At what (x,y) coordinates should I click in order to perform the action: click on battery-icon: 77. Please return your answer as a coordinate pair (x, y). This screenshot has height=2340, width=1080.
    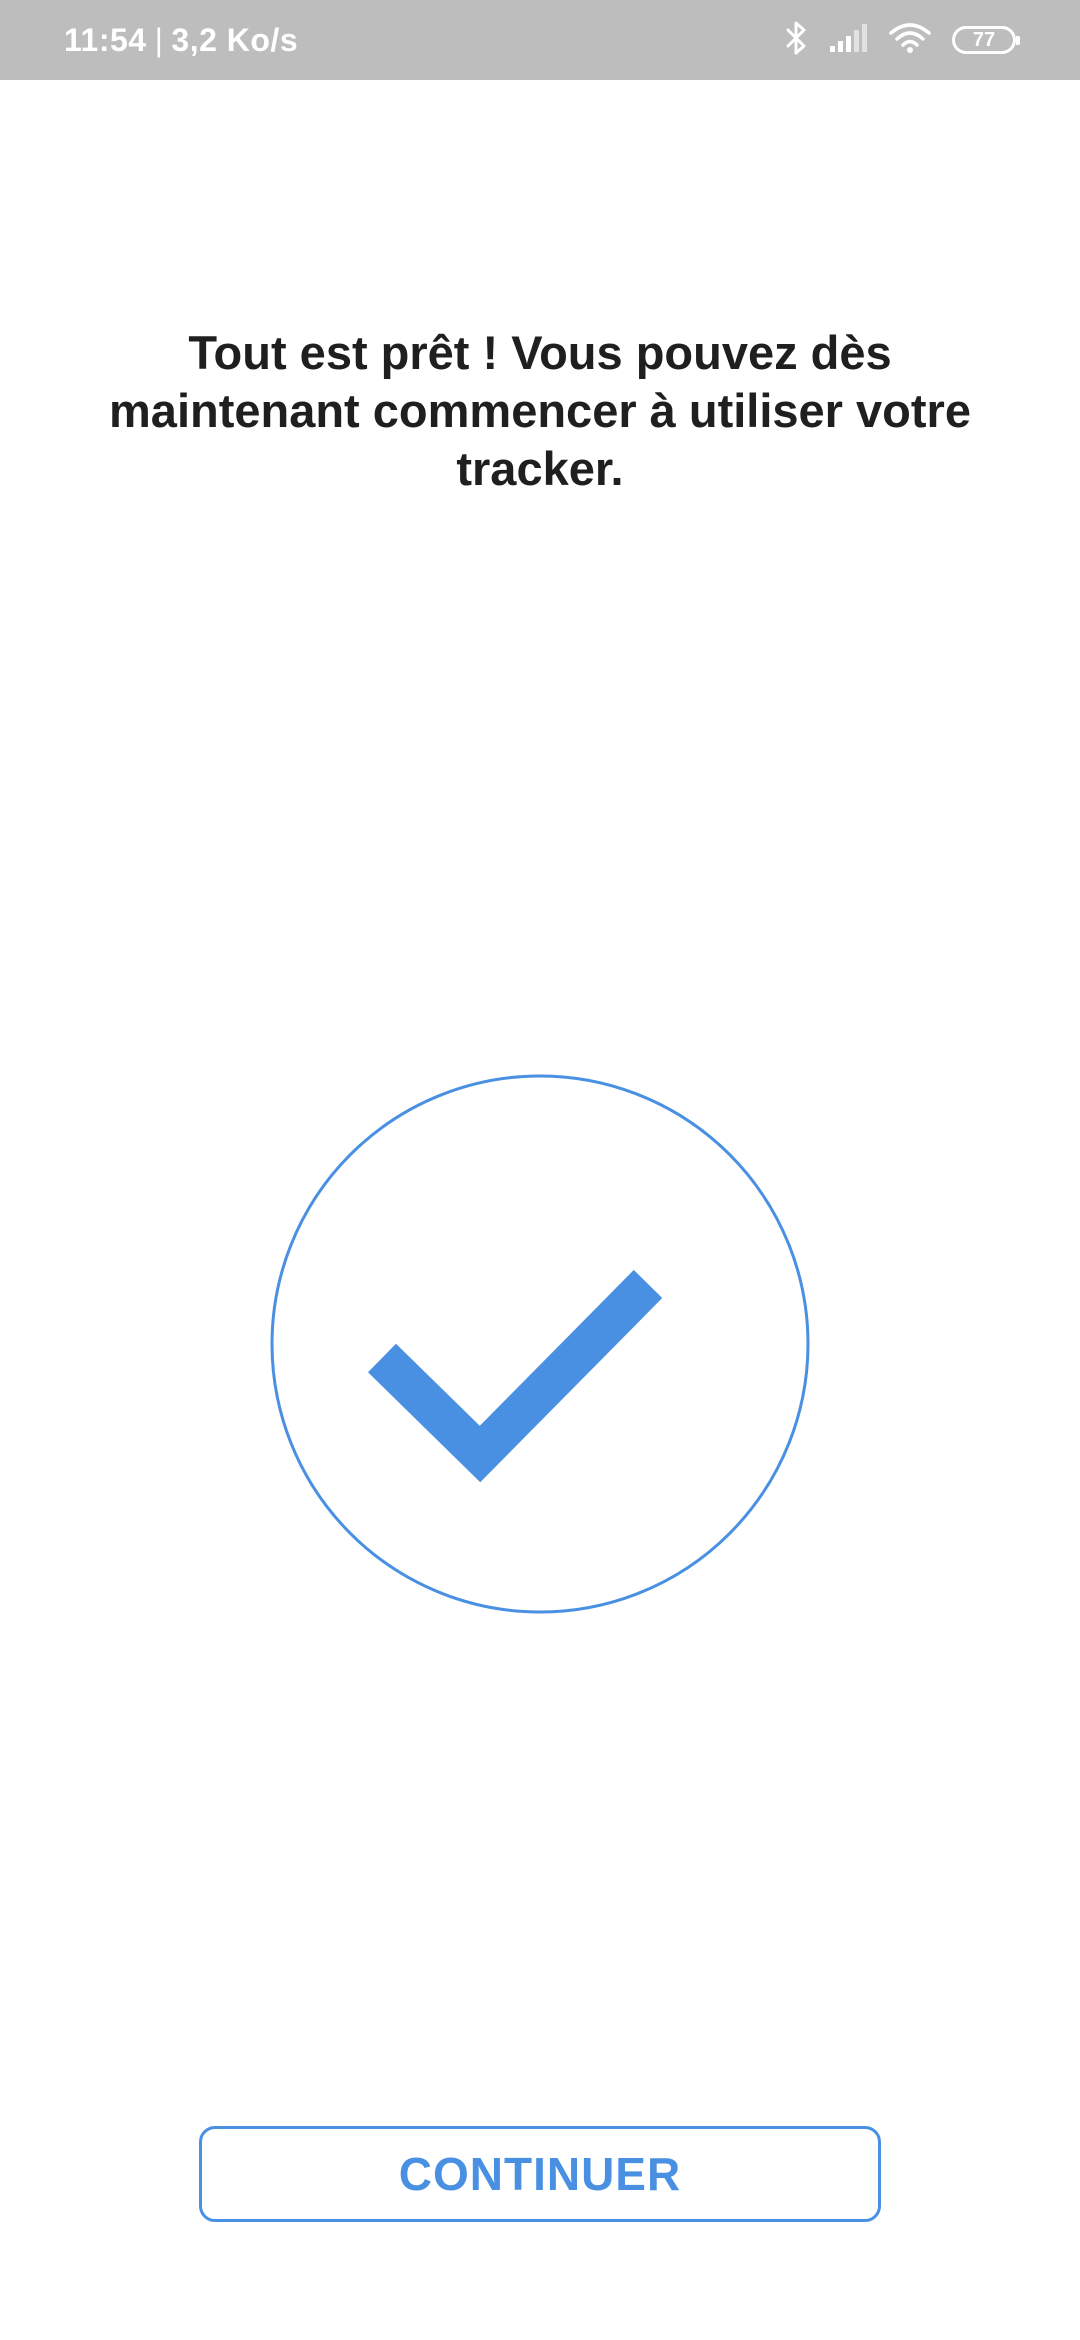
    Looking at the image, I should click on (986, 40).